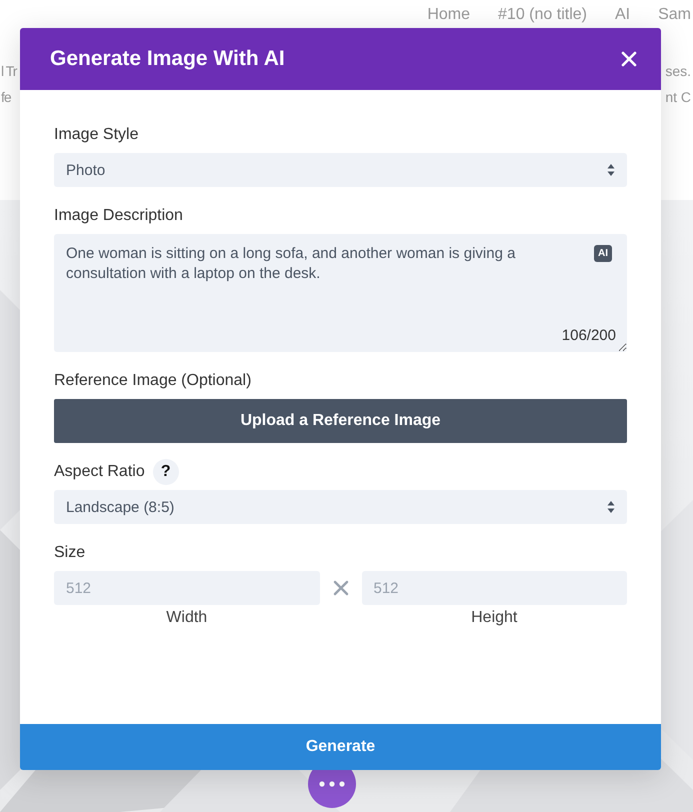  Describe the element at coordinates (494, 588) in the screenshot. I see `height-field: 512` at that location.